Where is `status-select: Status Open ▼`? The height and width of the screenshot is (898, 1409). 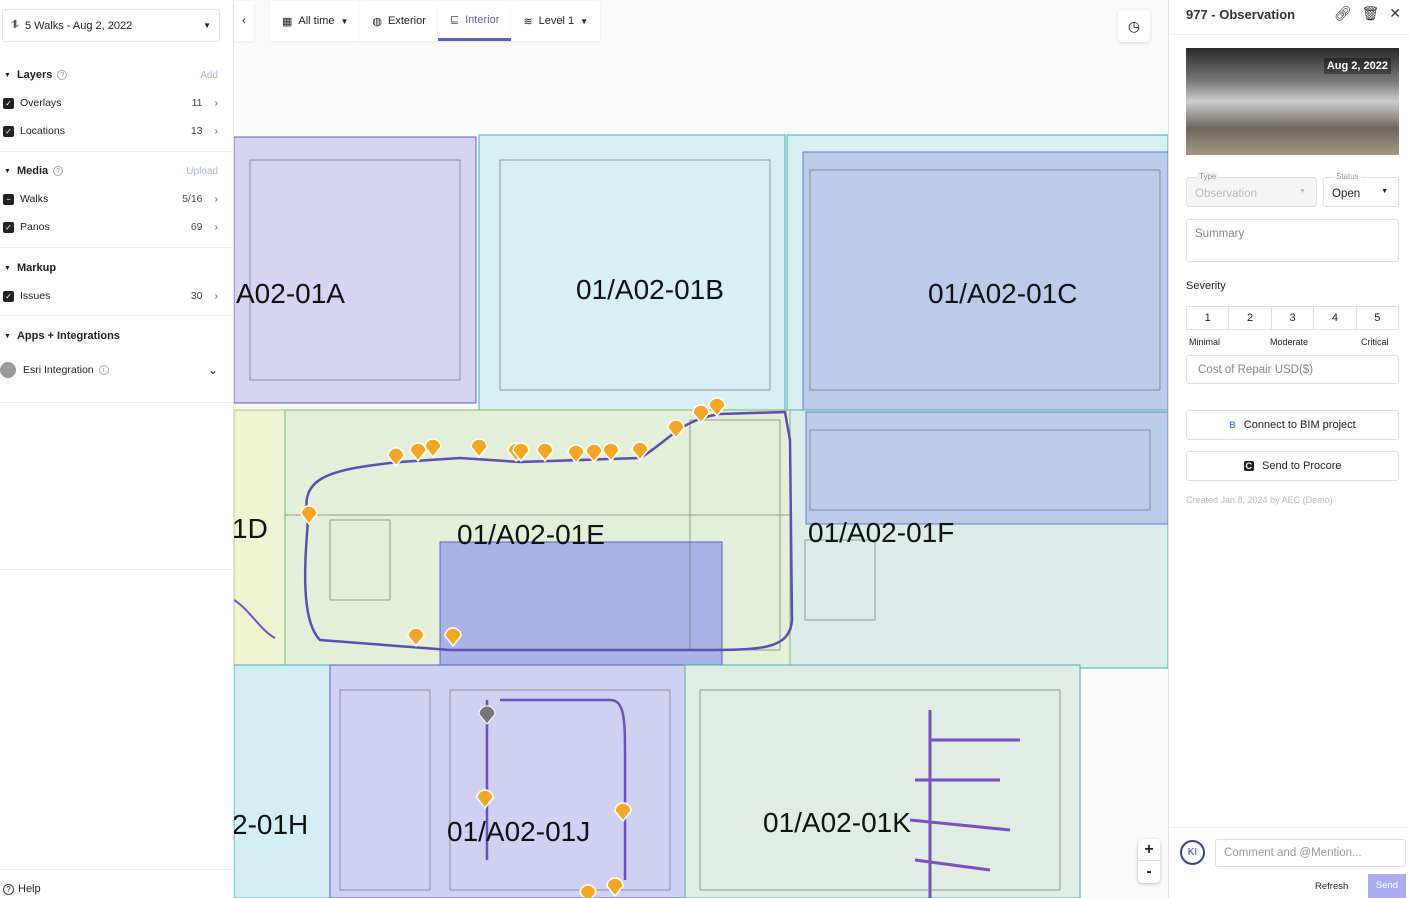 status-select: Status Open ▼ is located at coordinates (1361, 189).